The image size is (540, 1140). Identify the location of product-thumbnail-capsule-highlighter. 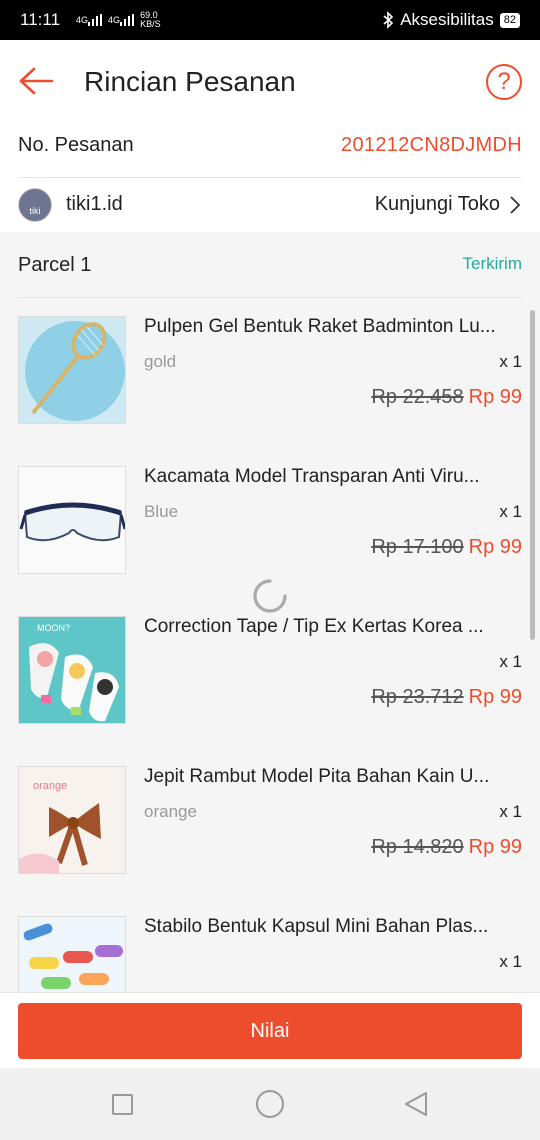
(72, 954).